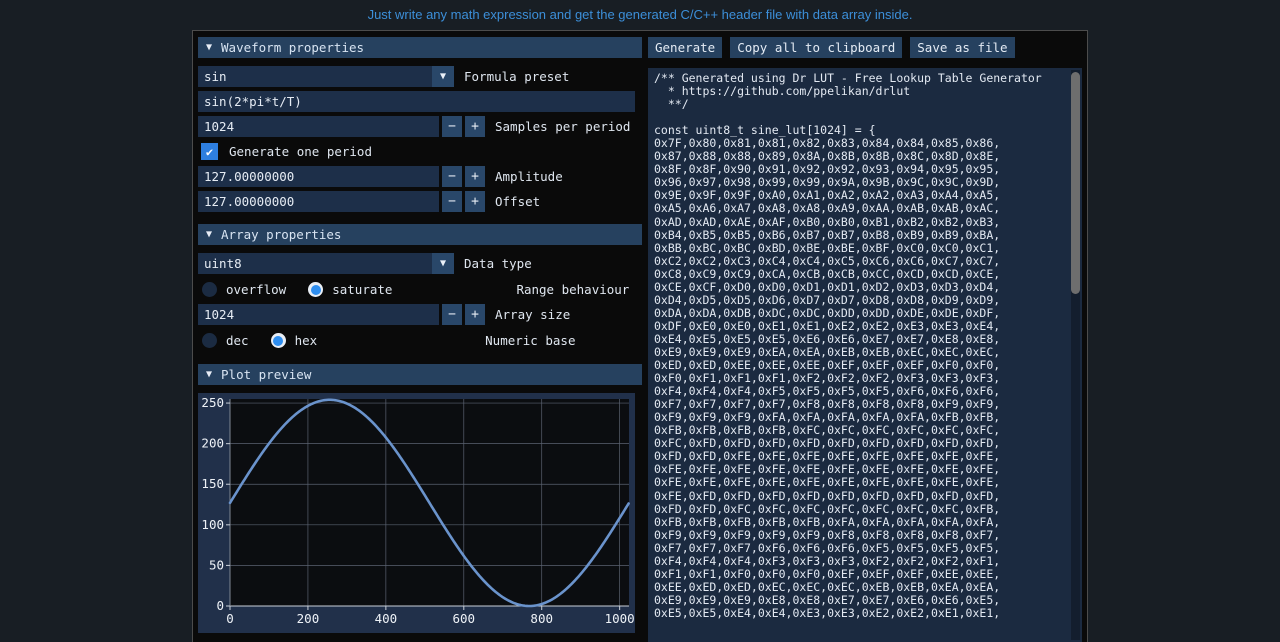  What do you see at coordinates (253, 101) in the screenshot?
I see `formula-value: sin(2*pi*t/T)` at bounding box center [253, 101].